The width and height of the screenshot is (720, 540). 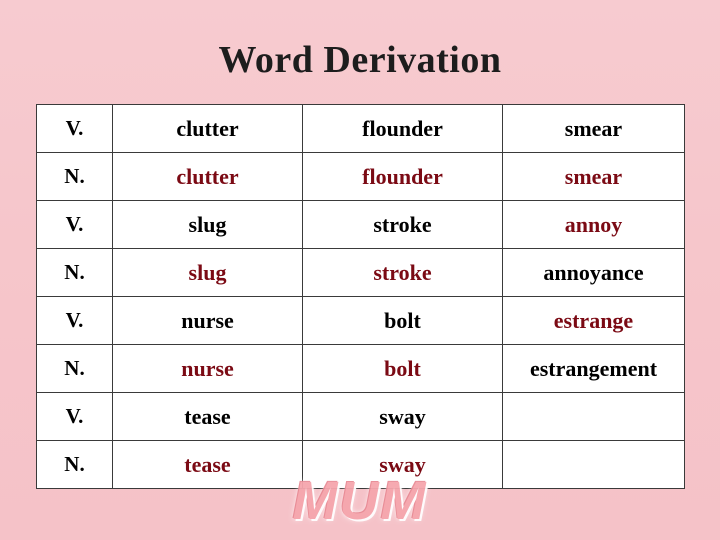 What do you see at coordinates (360, 60) in the screenshot?
I see `page-title: Word Derivation` at bounding box center [360, 60].